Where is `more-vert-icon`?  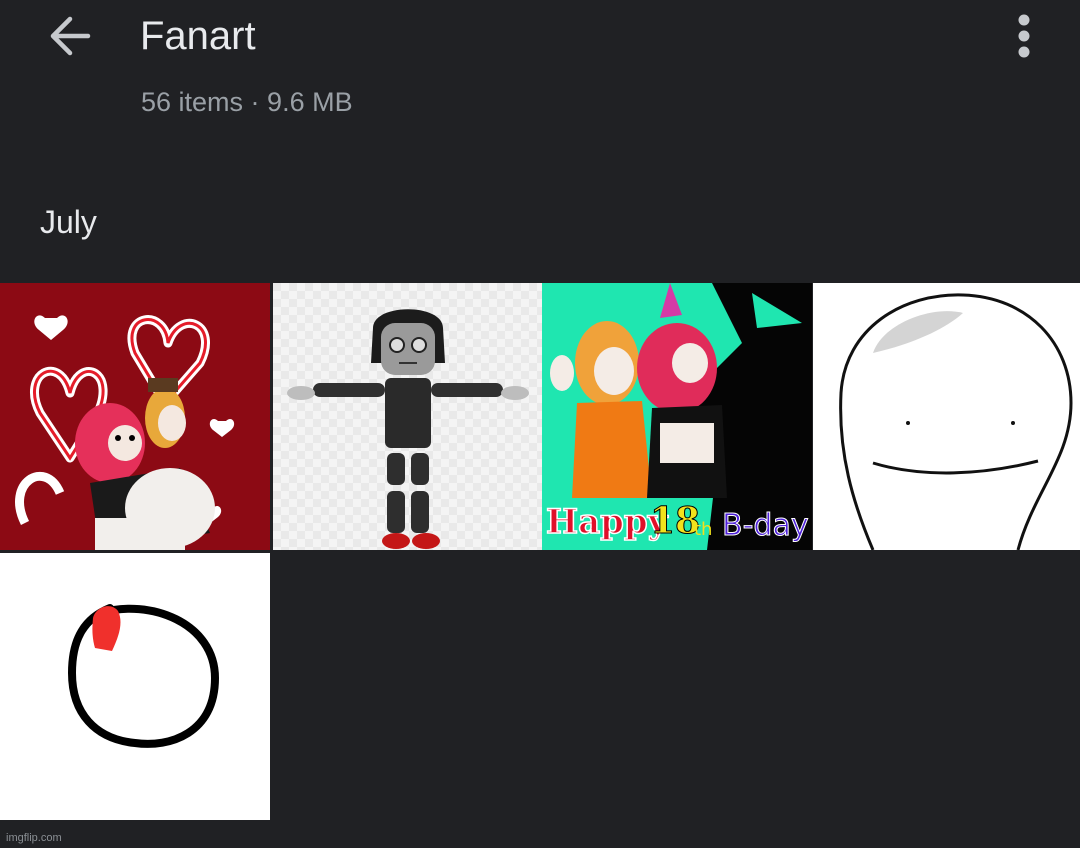 more-vert-icon is located at coordinates (1024, 36).